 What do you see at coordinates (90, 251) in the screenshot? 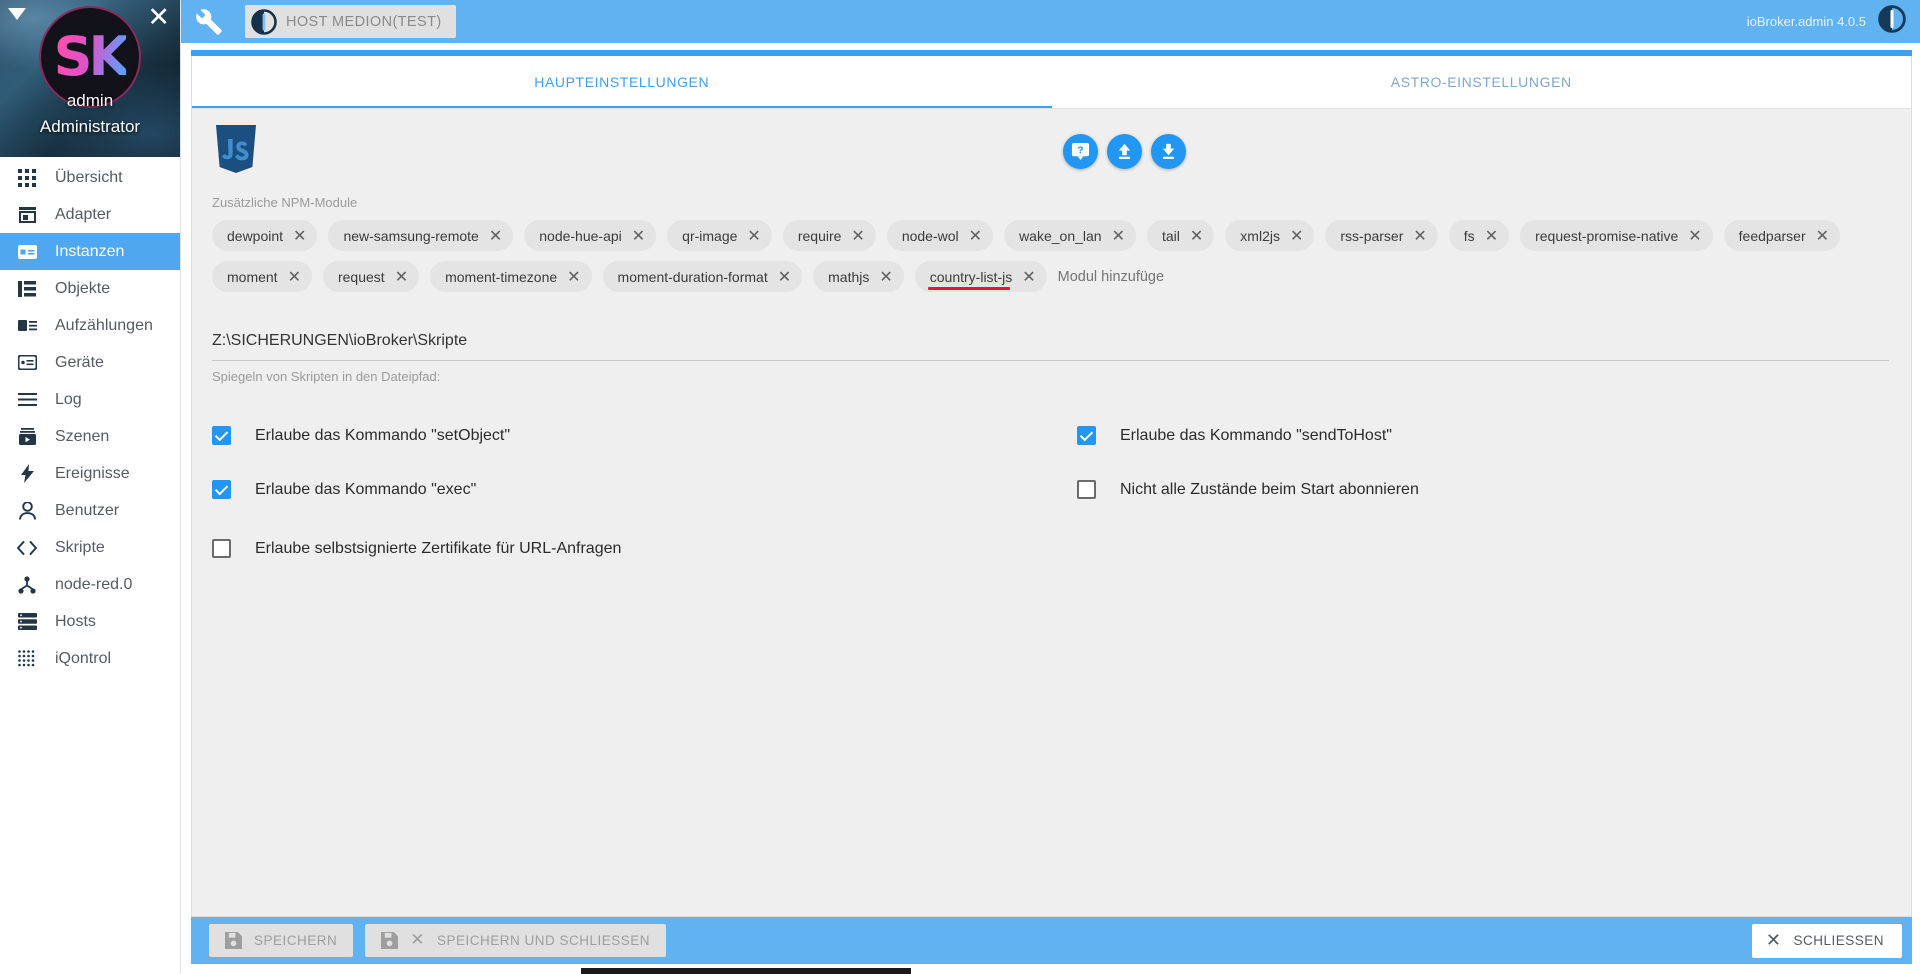
I see `sidebar-item-instanzen: Instanzen` at bounding box center [90, 251].